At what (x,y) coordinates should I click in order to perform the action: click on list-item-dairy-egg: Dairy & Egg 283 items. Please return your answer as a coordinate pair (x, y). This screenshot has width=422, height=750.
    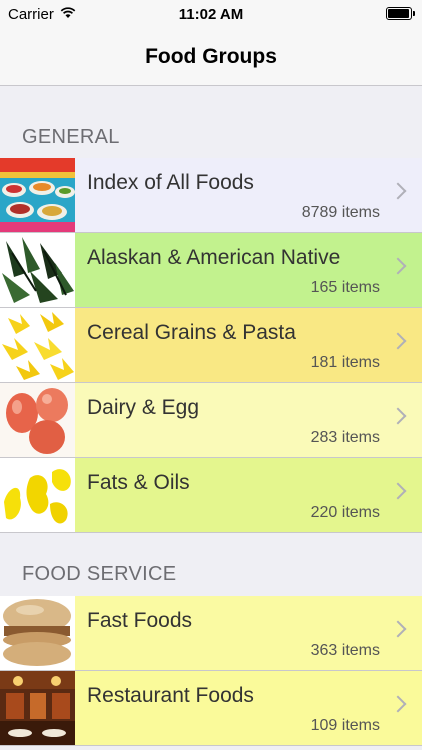
    Looking at the image, I should click on (211, 420).